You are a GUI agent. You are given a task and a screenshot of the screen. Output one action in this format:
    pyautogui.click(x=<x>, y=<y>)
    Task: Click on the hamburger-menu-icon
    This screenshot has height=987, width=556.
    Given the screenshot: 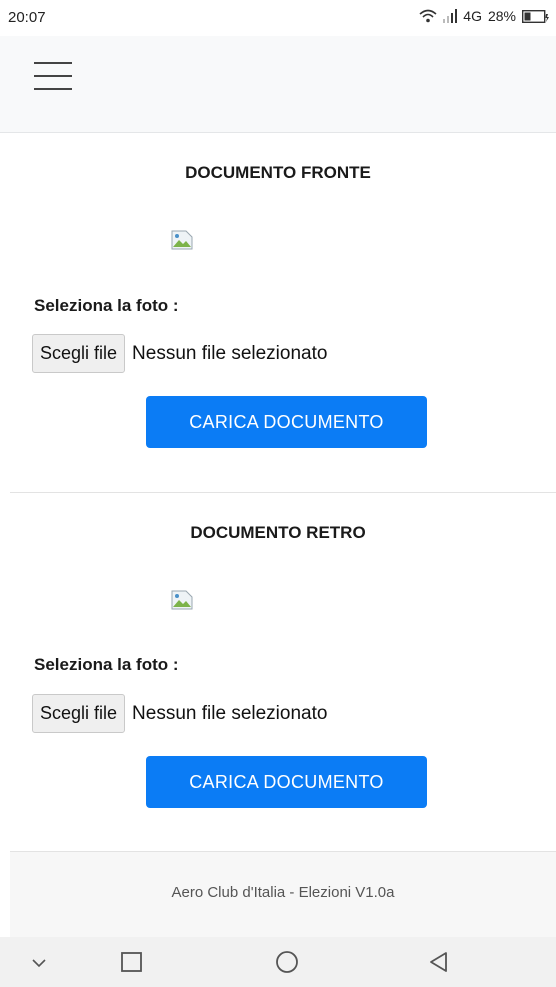 What is the action you would take?
    pyautogui.click(x=54, y=76)
    